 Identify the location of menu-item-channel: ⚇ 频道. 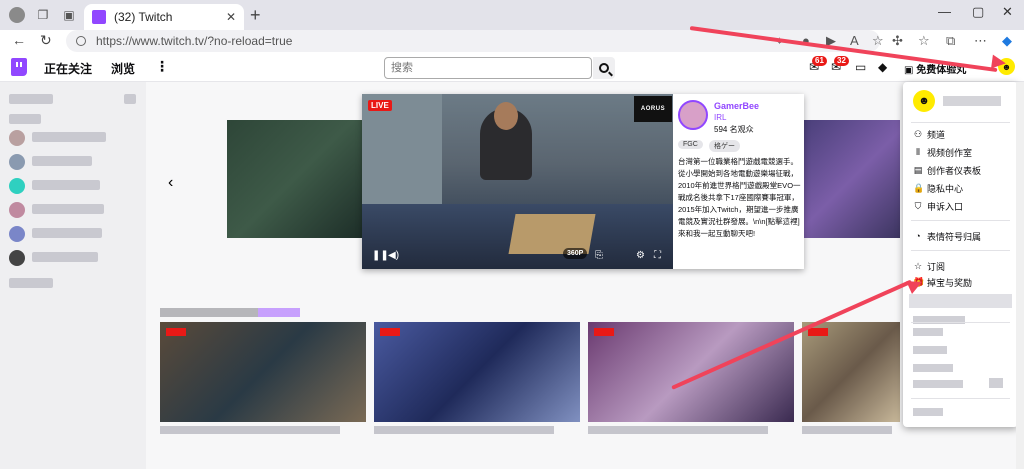
(929, 134).